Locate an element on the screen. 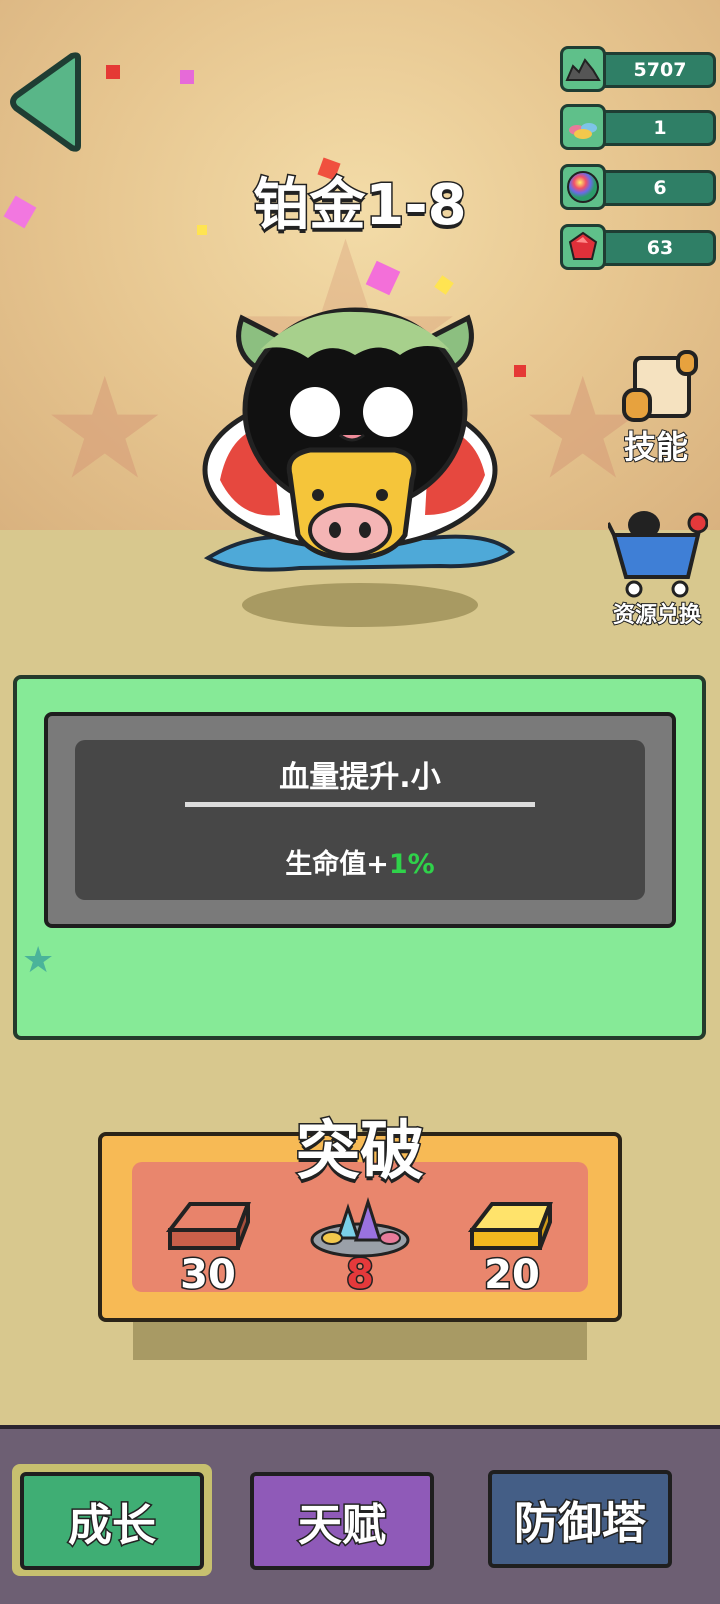  gold-bar-icon is located at coordinates (510, 1226).